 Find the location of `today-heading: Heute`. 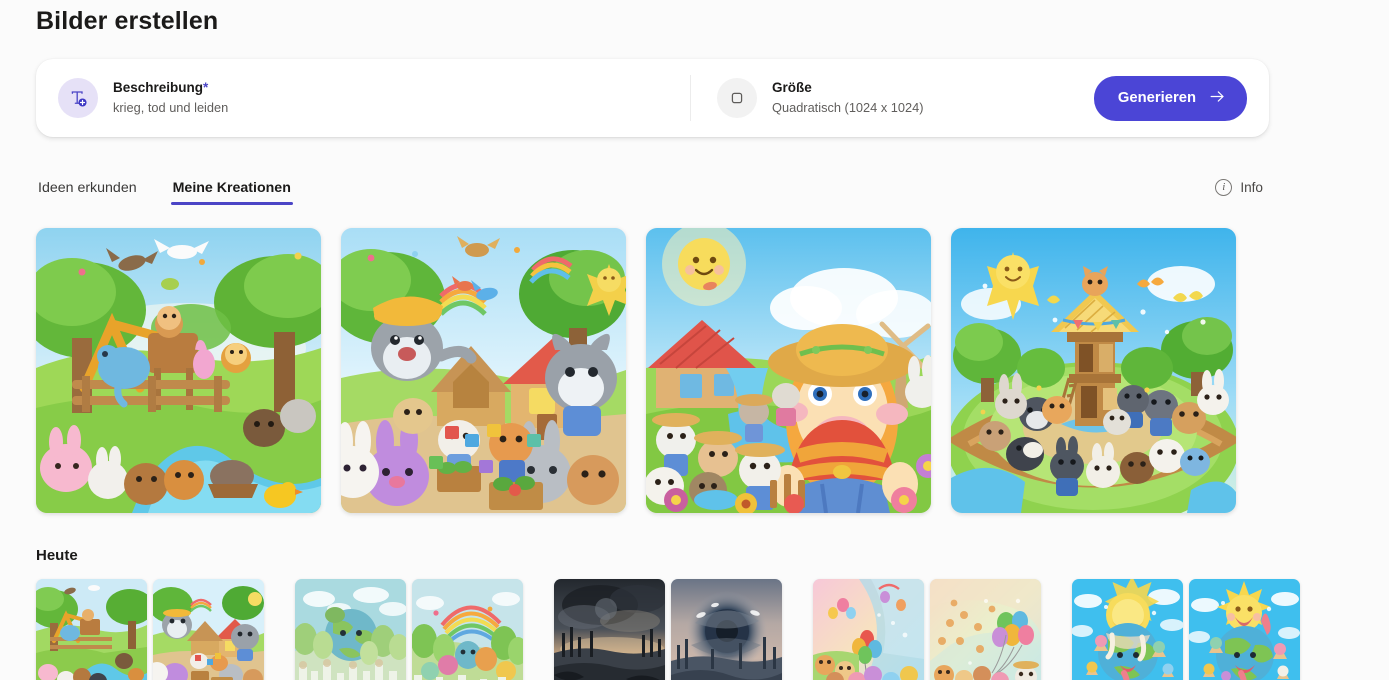

today-heading: Heute is located at coordinates (57, 555).